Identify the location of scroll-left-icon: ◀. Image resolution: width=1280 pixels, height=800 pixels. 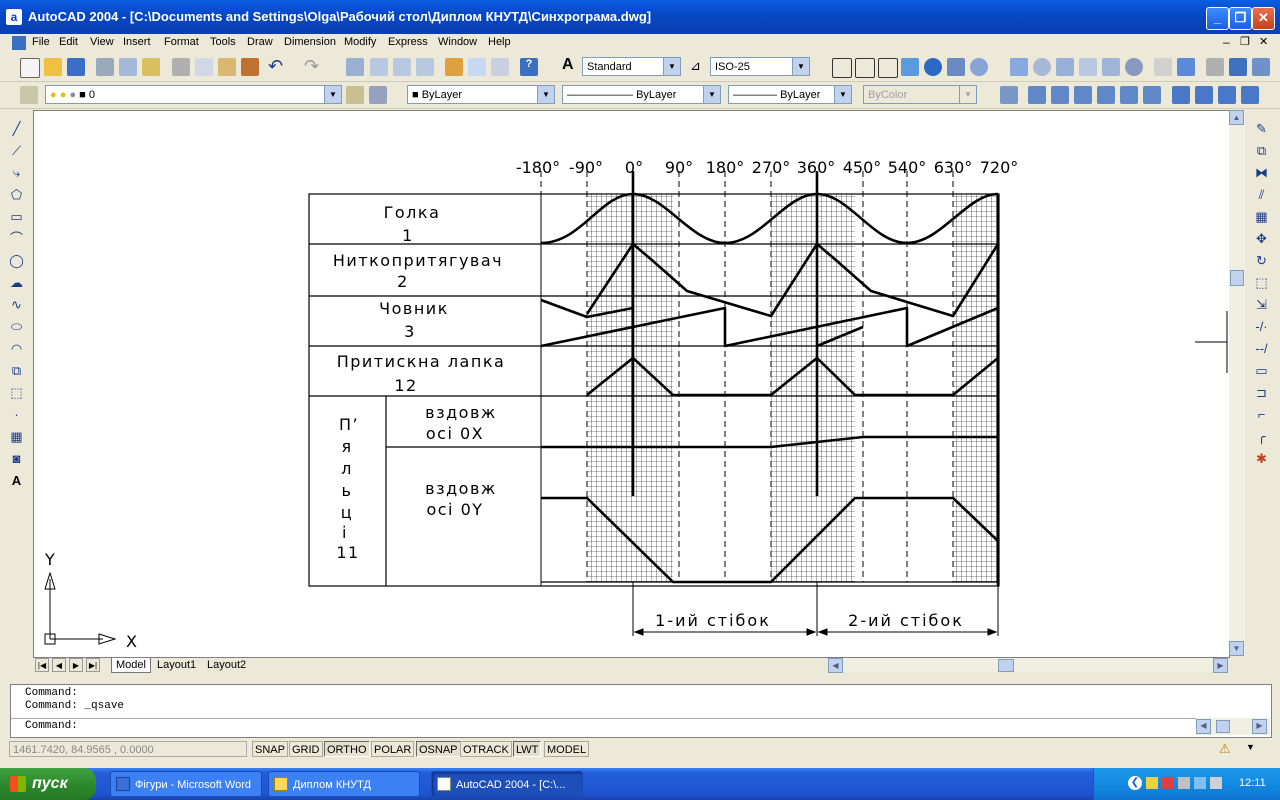
(1203, 726).